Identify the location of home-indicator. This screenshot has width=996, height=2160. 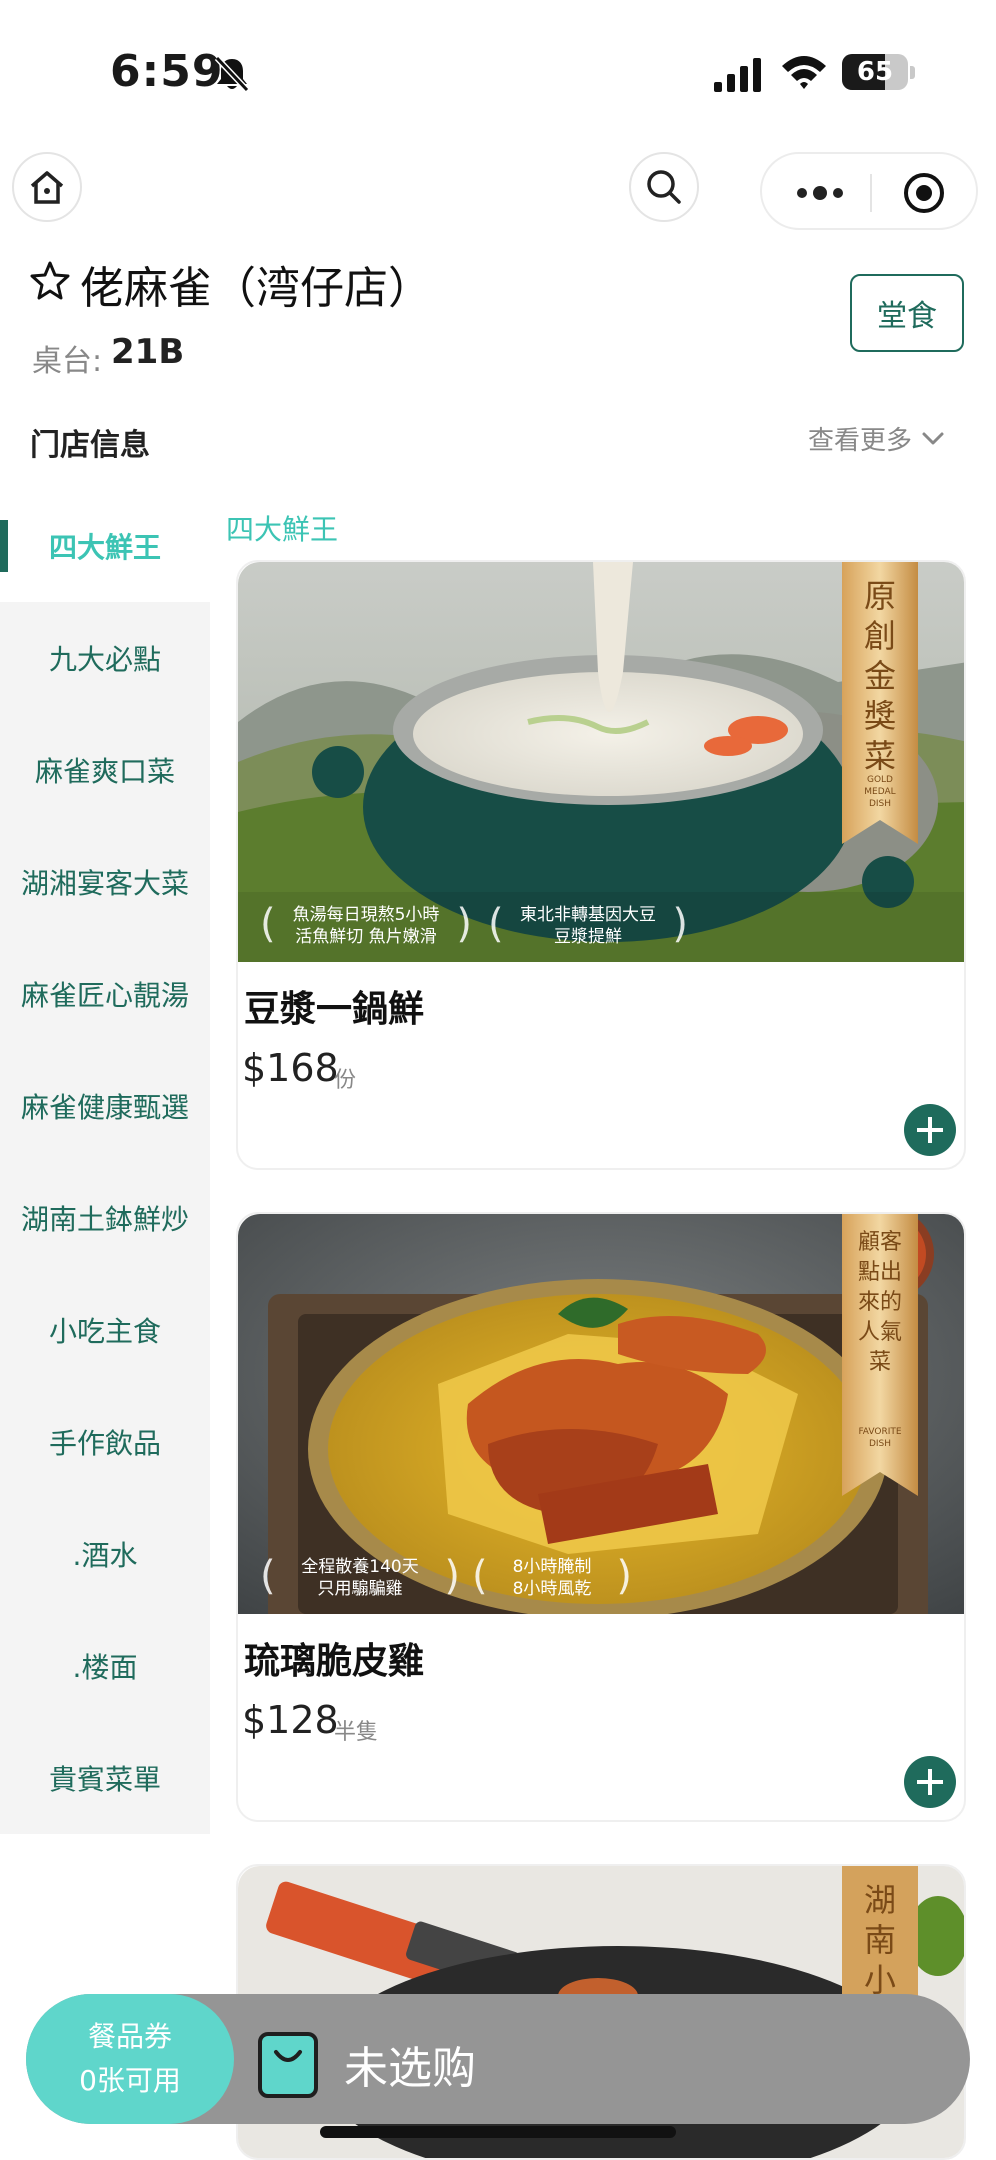
(498, 2132).